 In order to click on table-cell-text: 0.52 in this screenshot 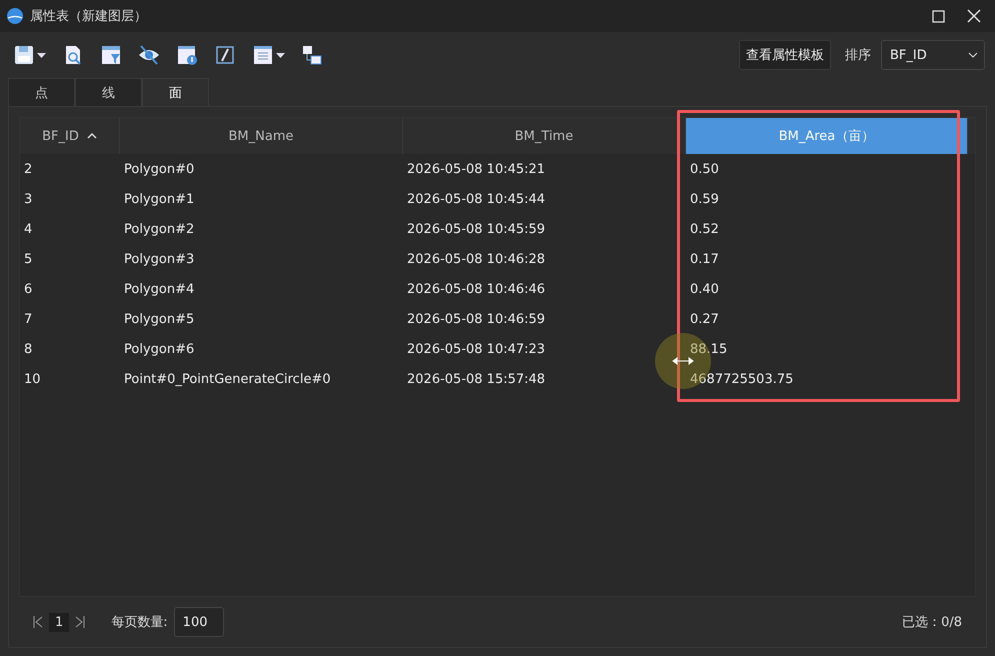, I will do `click(704, 229)`.